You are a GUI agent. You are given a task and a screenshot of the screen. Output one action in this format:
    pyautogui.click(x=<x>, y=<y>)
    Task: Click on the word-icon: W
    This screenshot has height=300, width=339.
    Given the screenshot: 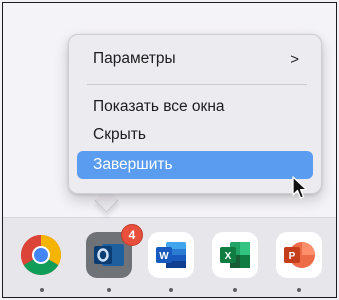 What is the action you would take?
    pyautogui.click(x=171, y=255)
    